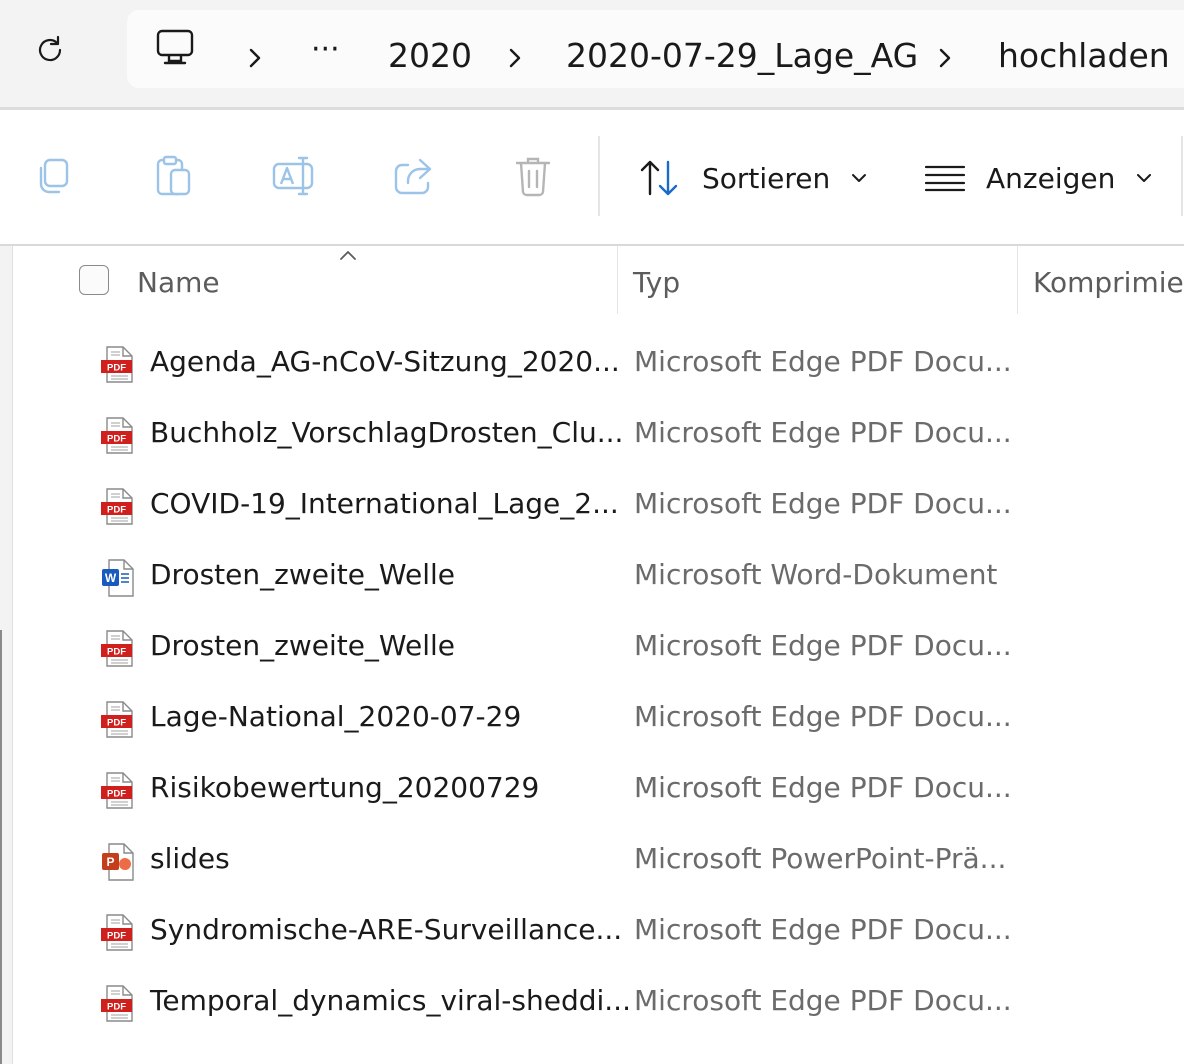  What do you see at coordinates (742, 56) in the screenshot?
I see `breadcrumb-item-lage-ag: 2020-07-29_Lage_AG` at bounding box center [742, 56].